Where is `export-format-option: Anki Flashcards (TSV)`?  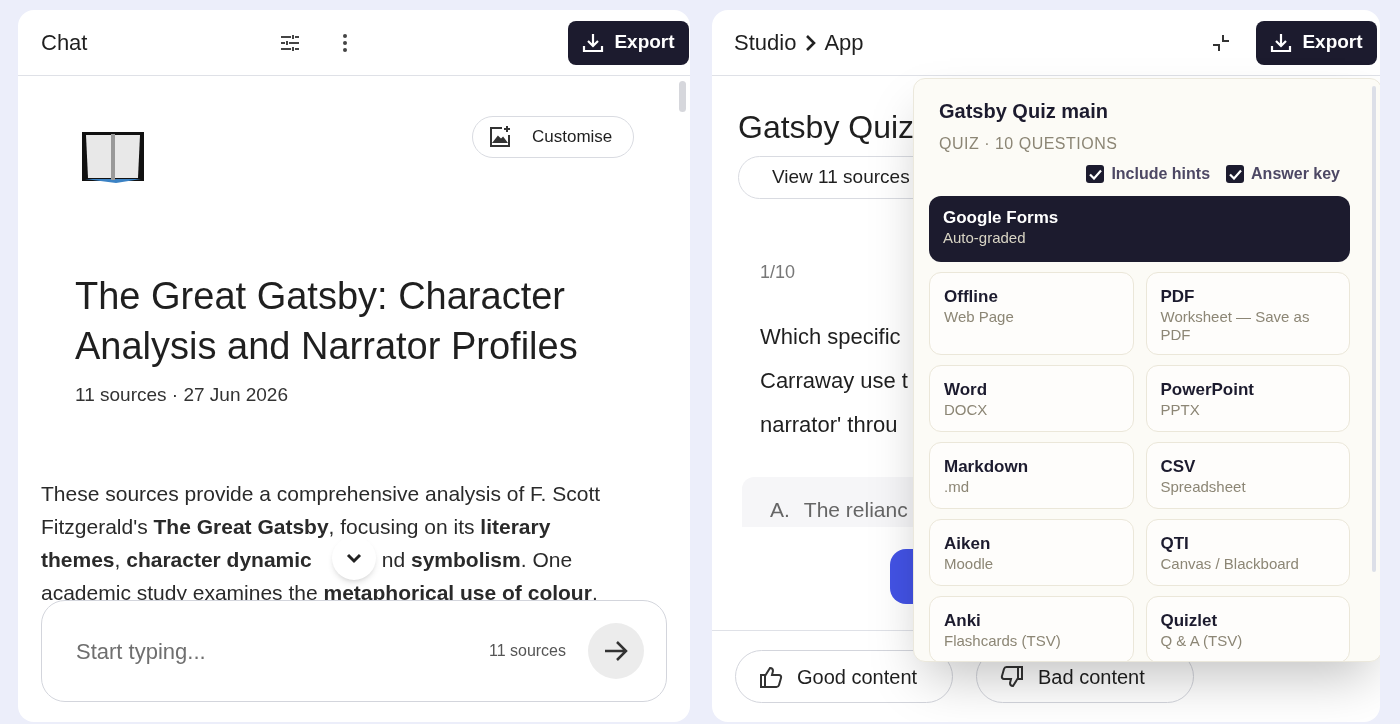 export-format-option: Anki Flashcards (TSV) is located at coordinates (1031, 628).